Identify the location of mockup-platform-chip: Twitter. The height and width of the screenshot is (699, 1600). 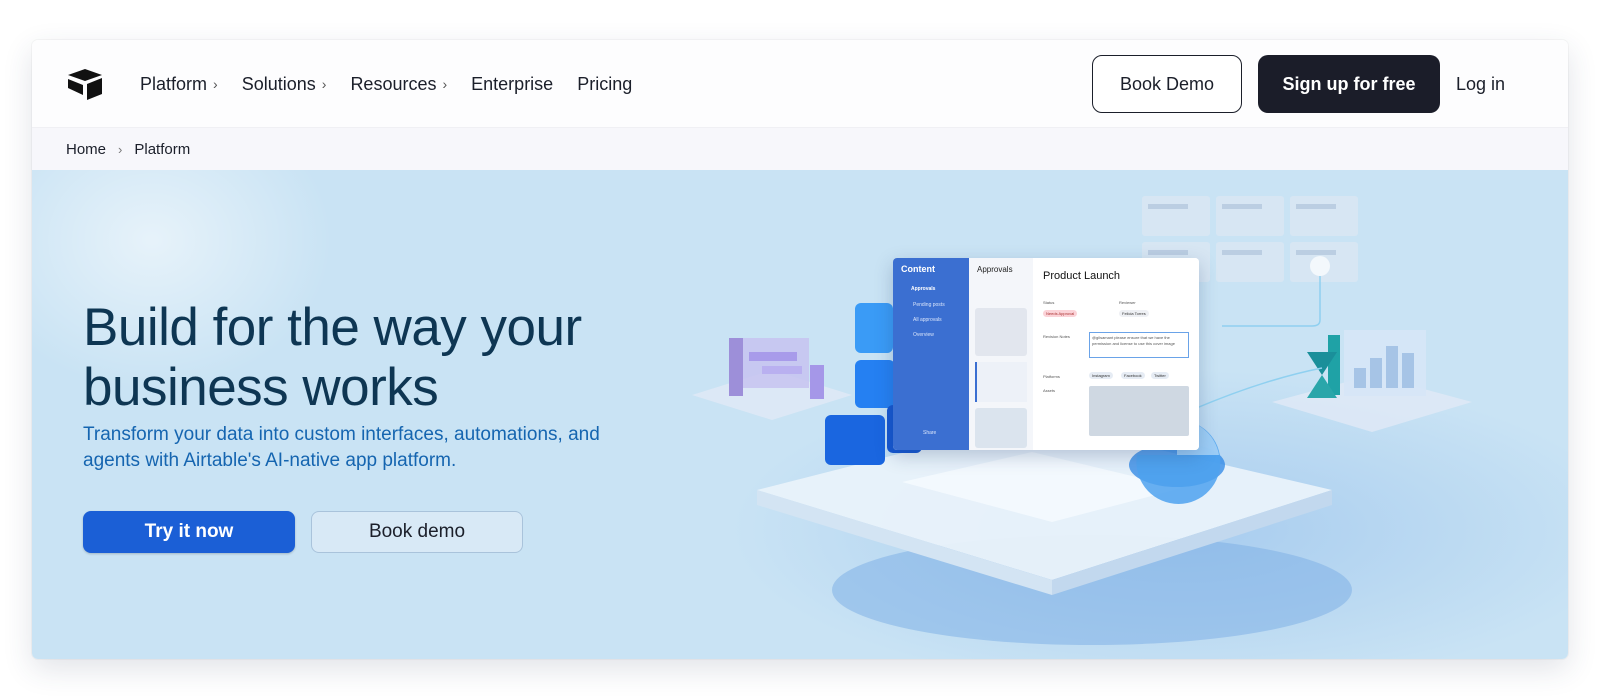
(1160, 375).